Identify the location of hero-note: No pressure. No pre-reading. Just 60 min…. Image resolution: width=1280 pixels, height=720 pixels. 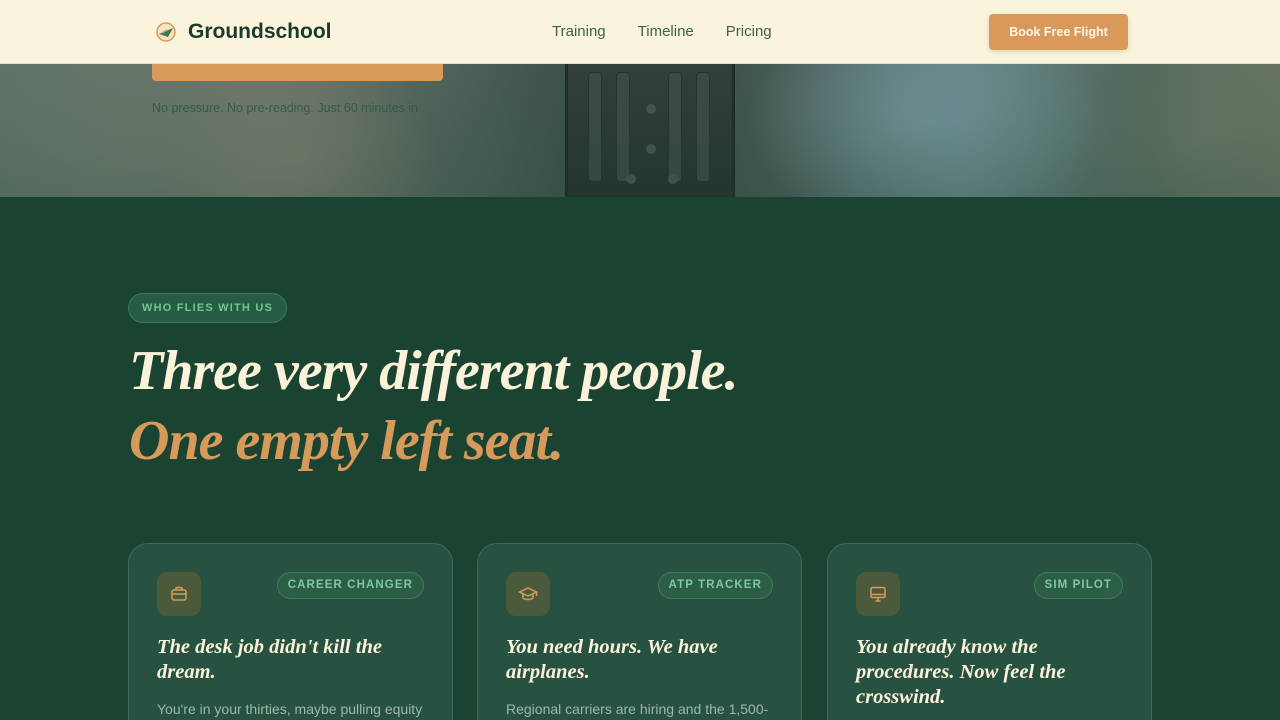
(285, 108).